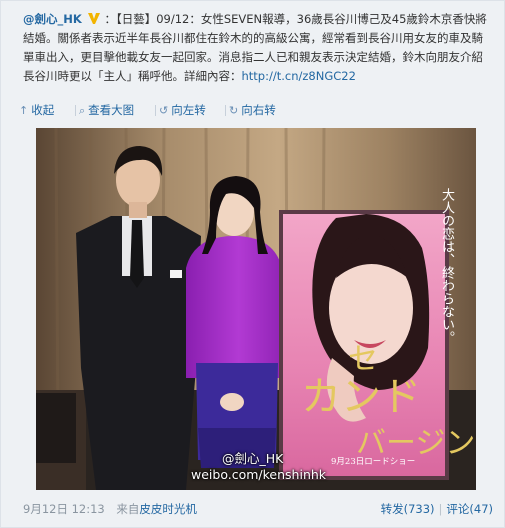 The width and height of the screenshot is (505, 528). Describe the element at coordinates (253, 458) in the screenshot. I see `watermark-handle: @劍心_HK` at that location.